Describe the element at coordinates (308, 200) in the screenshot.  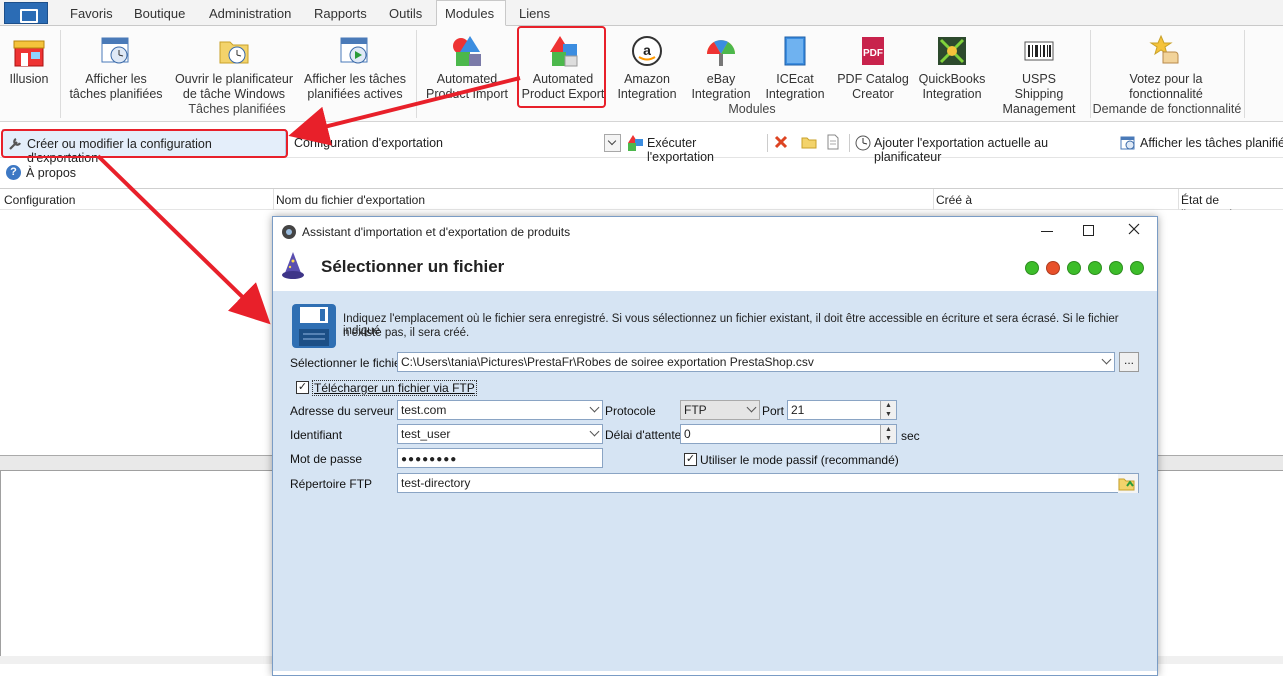
I see `annotation-arrows` at that location.